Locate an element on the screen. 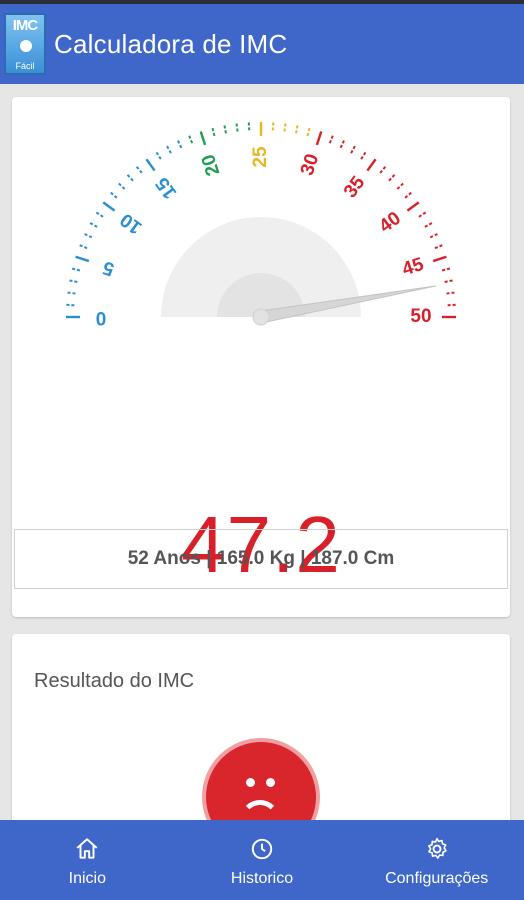 The height and width of the screenshot is (900, 524). gauge-tick-label: 5 is located at coordinates (108, 267).